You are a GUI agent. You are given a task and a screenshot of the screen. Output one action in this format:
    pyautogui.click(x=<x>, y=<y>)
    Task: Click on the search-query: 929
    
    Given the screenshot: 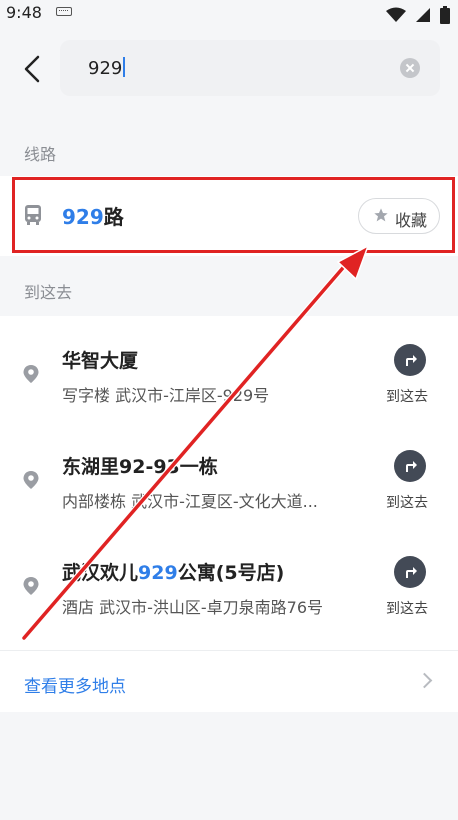 What is the action you would take?
    pyautogui.click(x=105, y=68)
    